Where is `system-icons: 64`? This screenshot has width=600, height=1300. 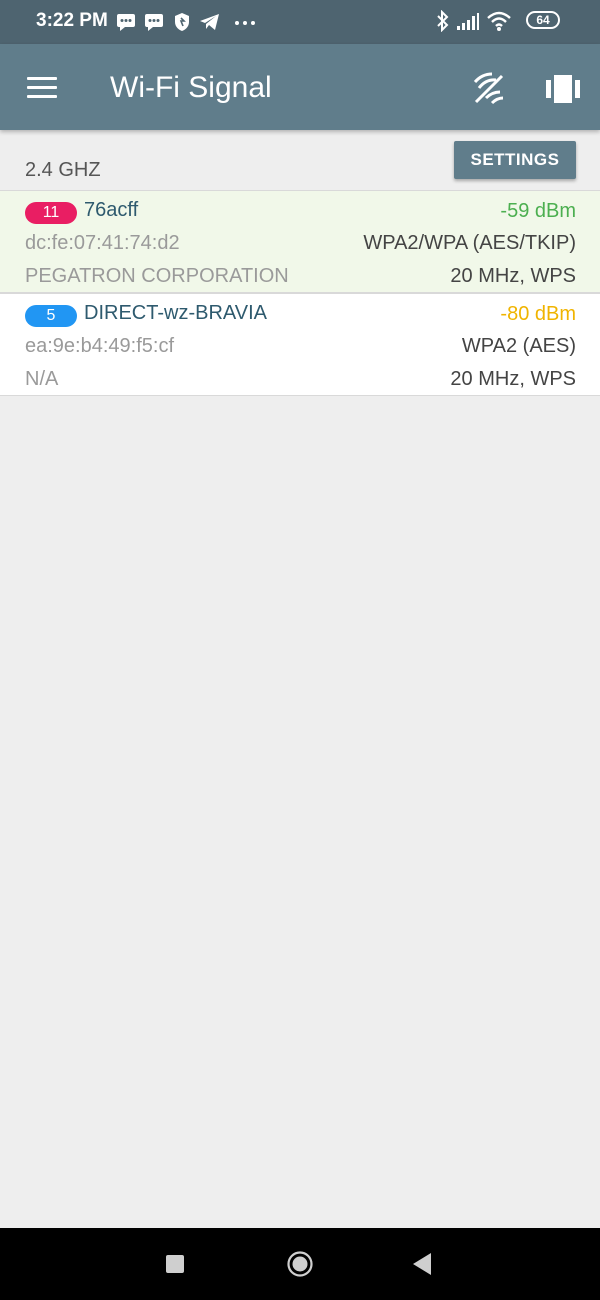
system-icons: 64 is located at coordinates (501, 22).